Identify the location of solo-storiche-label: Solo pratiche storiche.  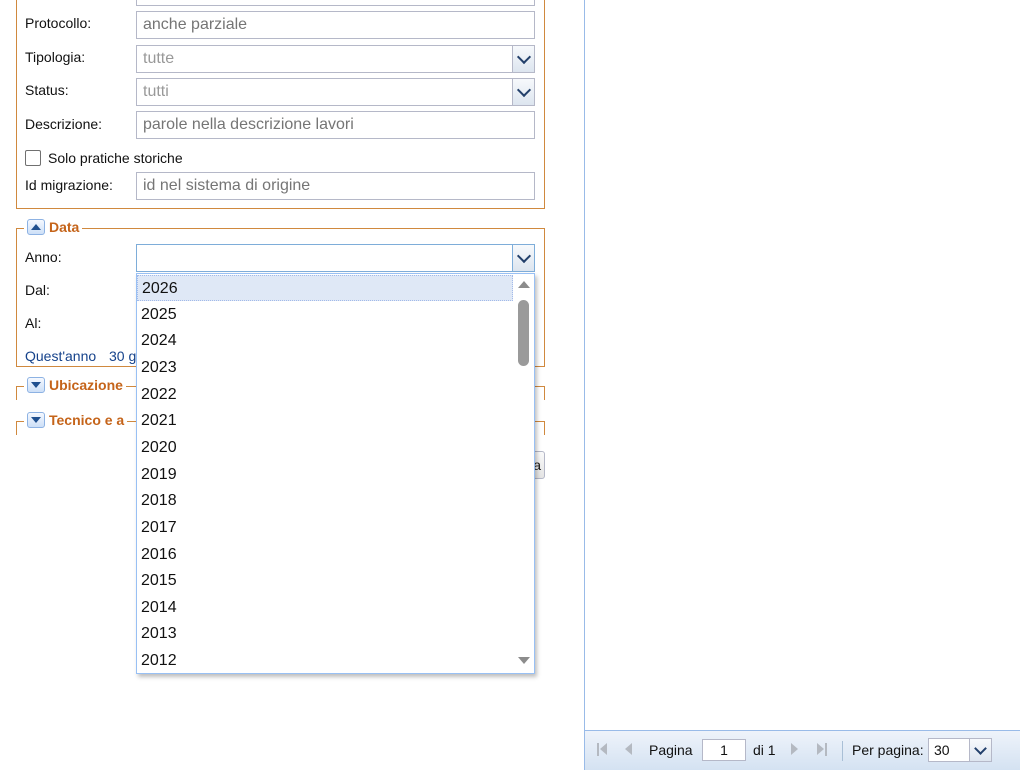
(115, 158).